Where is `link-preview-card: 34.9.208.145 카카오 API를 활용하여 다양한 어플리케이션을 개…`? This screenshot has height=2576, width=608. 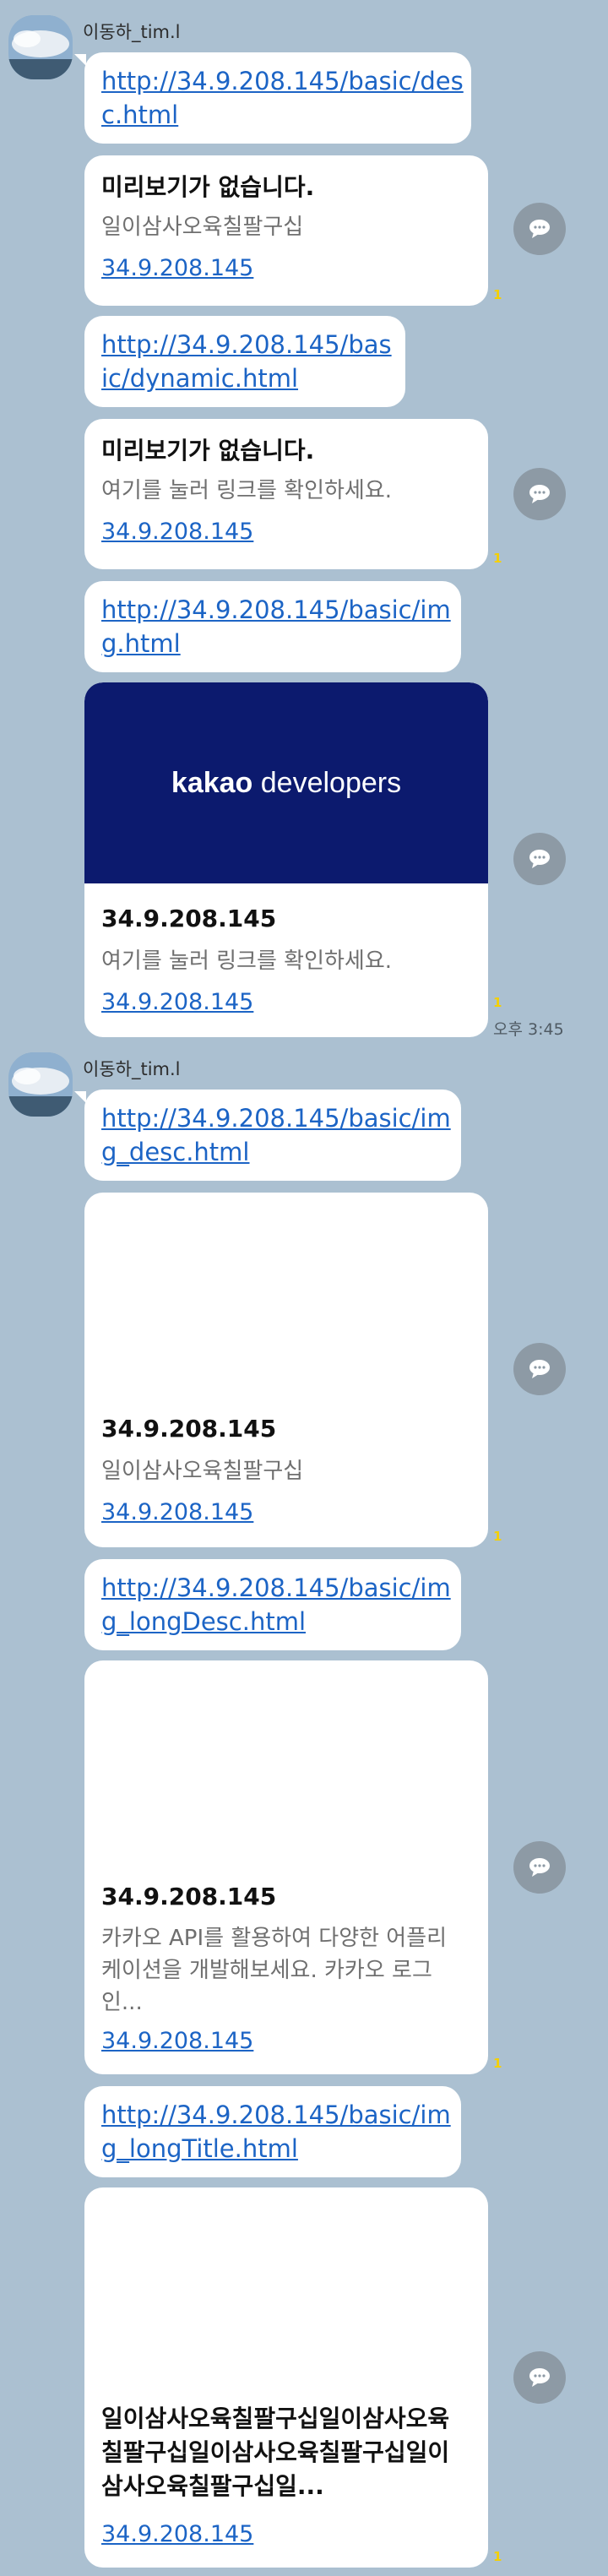 link-preview-card: 34.9.208.145 카카오 API를 활용하여 다양한 어플리케이션을 개… is located at coordinates (286, 1867).